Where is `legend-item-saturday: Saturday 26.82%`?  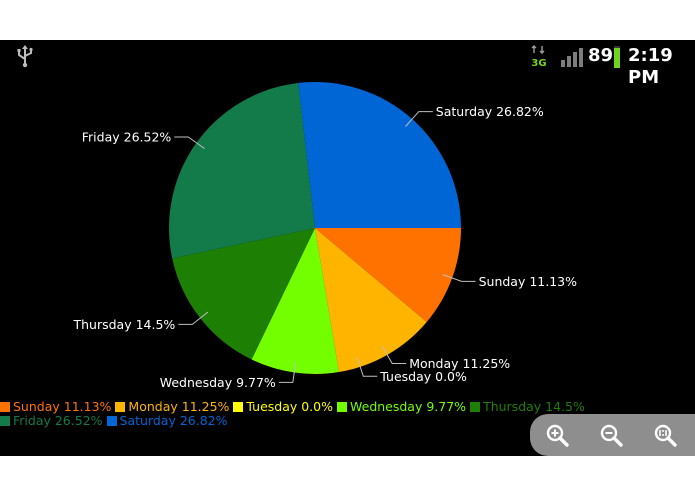 legend-item-saturday: Saturday 26.82% is located at coordinates (167, 420).